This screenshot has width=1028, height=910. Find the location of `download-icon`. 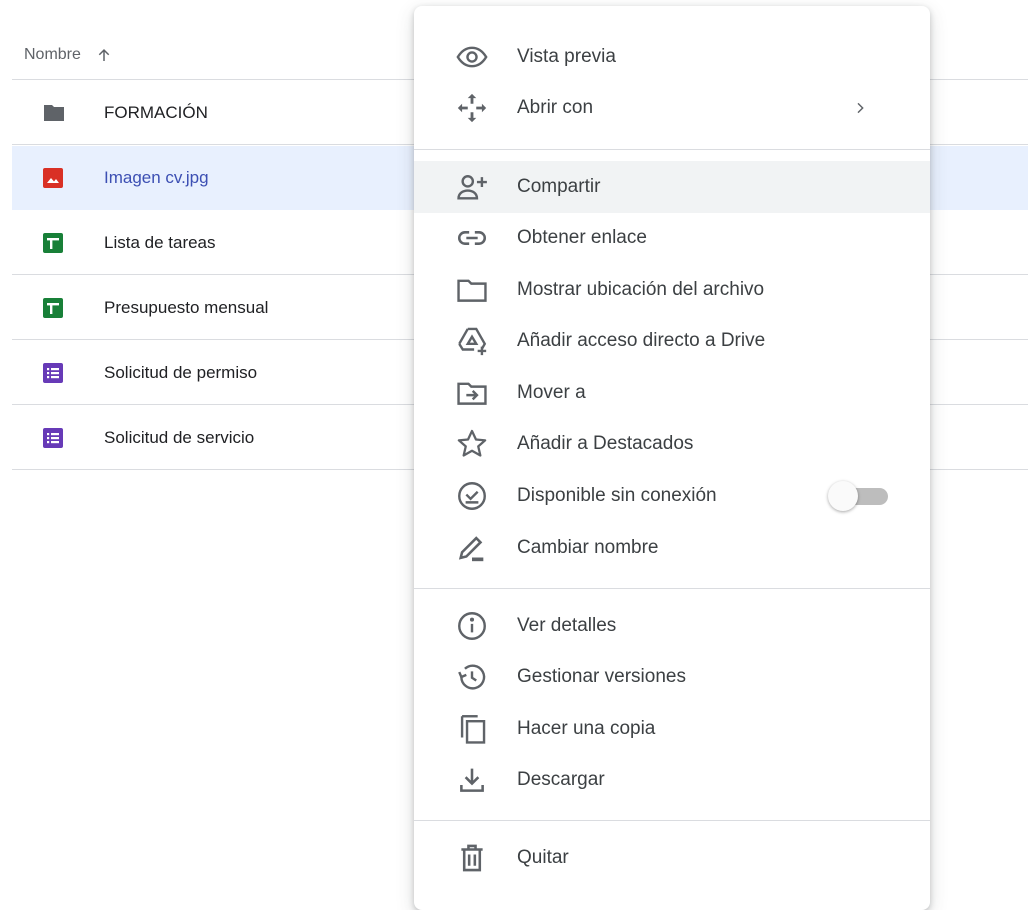

download-icon is located at coordinates (472, 780).